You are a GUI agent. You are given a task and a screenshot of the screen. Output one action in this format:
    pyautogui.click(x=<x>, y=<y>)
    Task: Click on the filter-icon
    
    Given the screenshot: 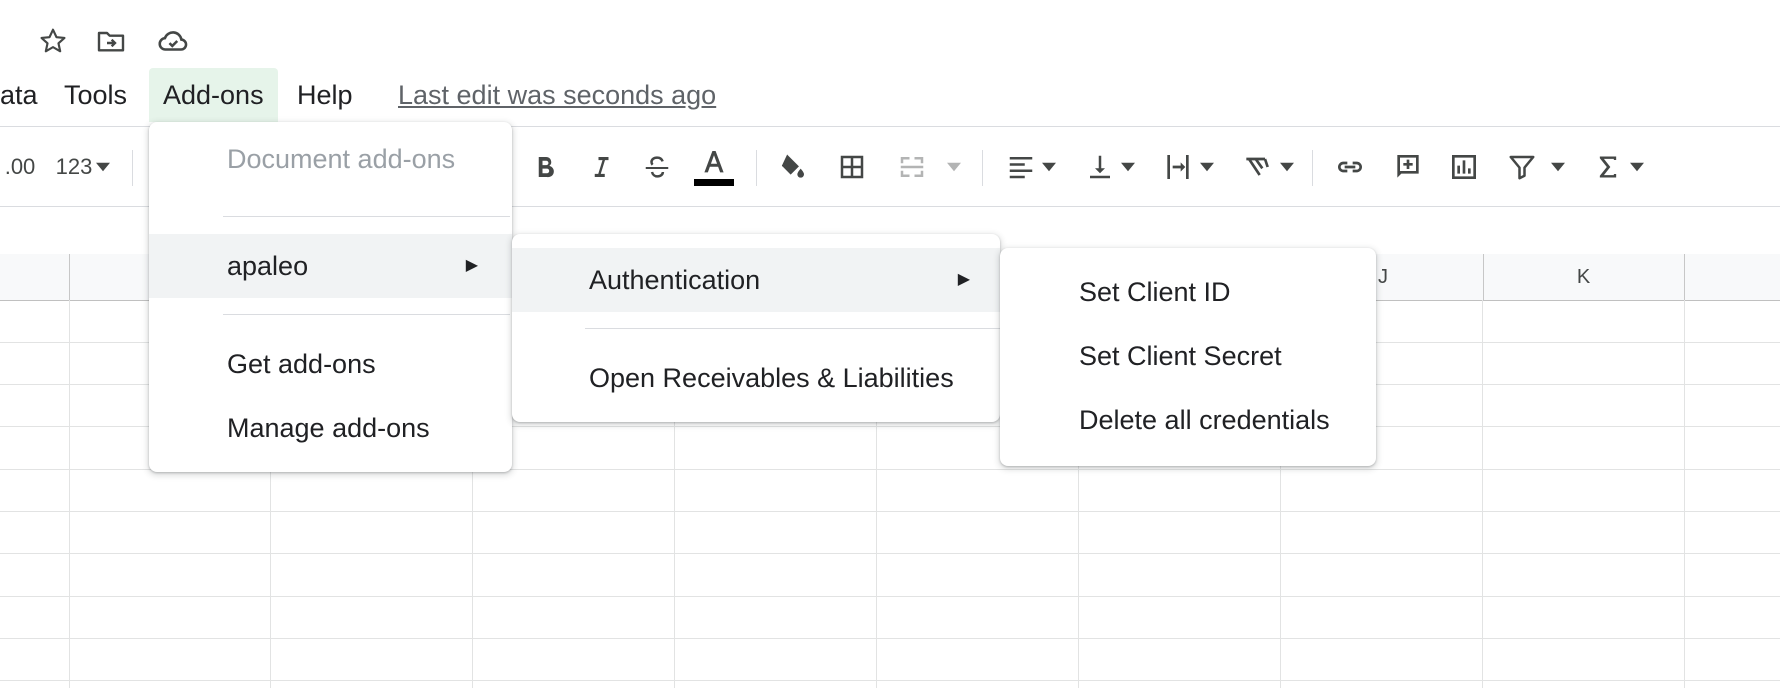 What is the action you would take?
    pyautogui.click(x=1522, y=167)
    